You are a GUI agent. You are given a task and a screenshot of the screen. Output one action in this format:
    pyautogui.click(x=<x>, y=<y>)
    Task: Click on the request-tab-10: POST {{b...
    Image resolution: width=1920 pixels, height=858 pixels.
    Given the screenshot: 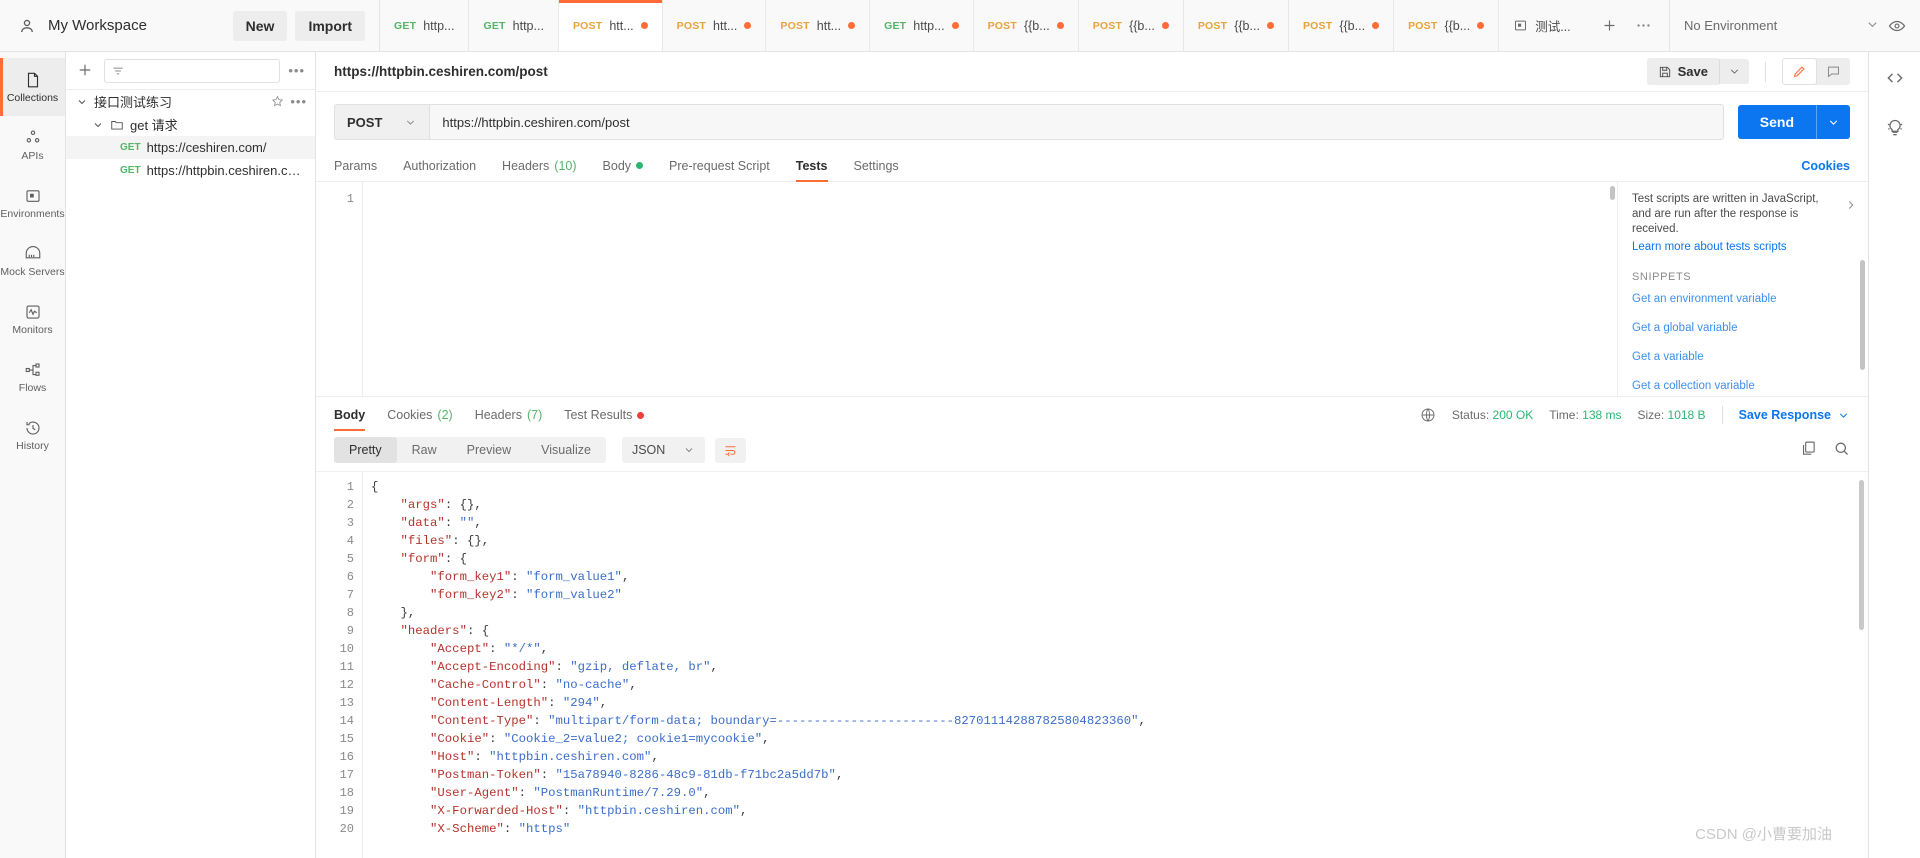 What is the action you would take?
    pyautogui.click(x=1447, y=25)
    